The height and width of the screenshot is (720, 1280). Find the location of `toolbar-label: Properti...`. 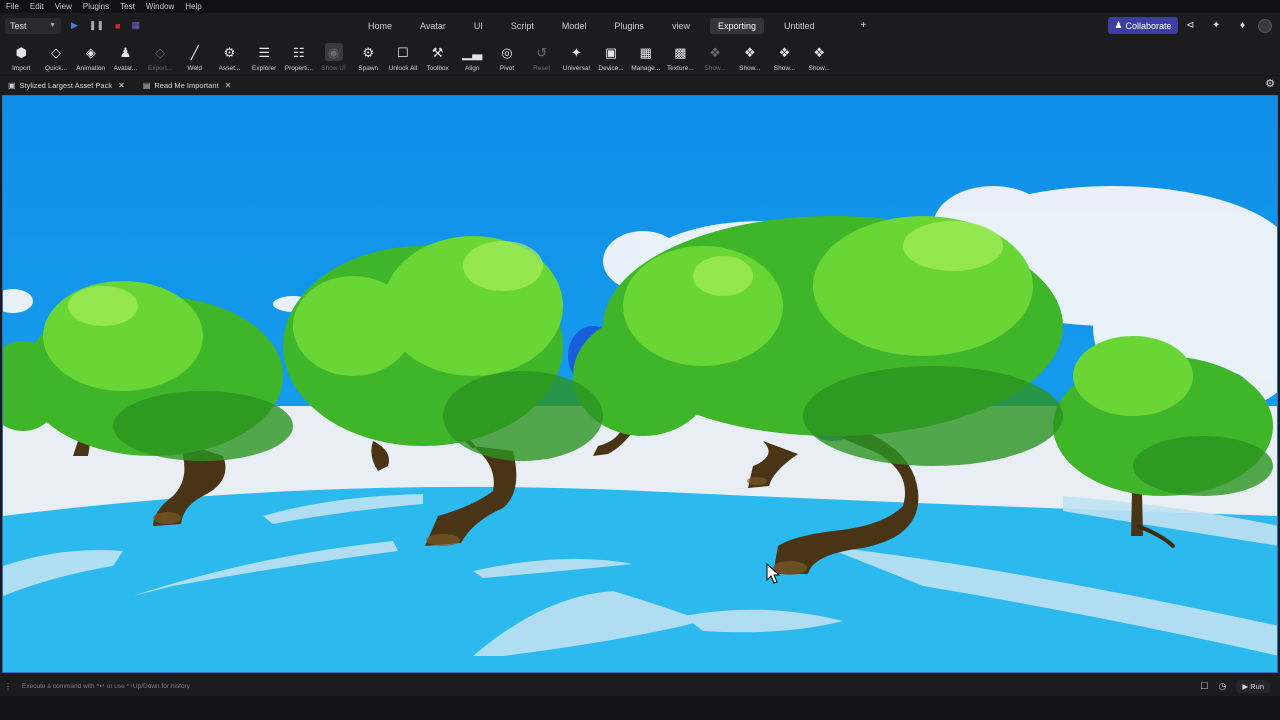

toolbar-label: Properti... is located at coordinates (298, 68).